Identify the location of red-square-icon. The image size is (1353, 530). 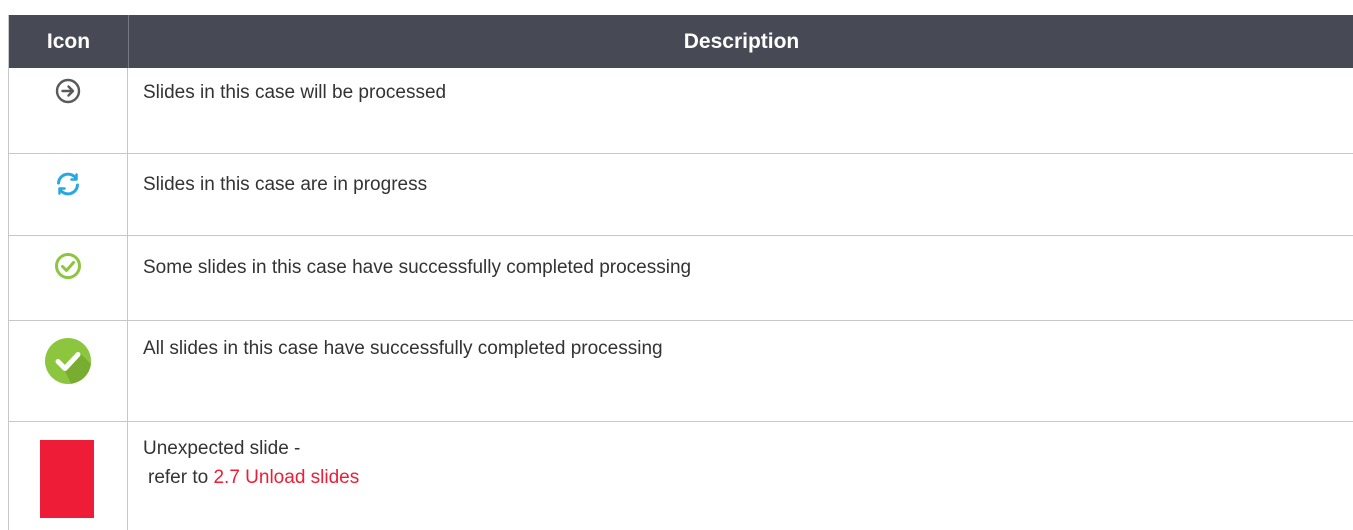
(67, 479).